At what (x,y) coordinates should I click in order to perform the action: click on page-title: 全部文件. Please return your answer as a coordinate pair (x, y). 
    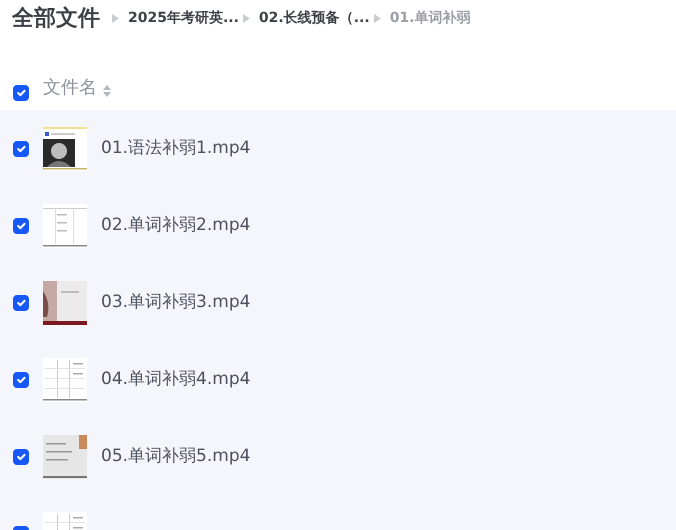
    Looking at the image, I should click on (56, 18).